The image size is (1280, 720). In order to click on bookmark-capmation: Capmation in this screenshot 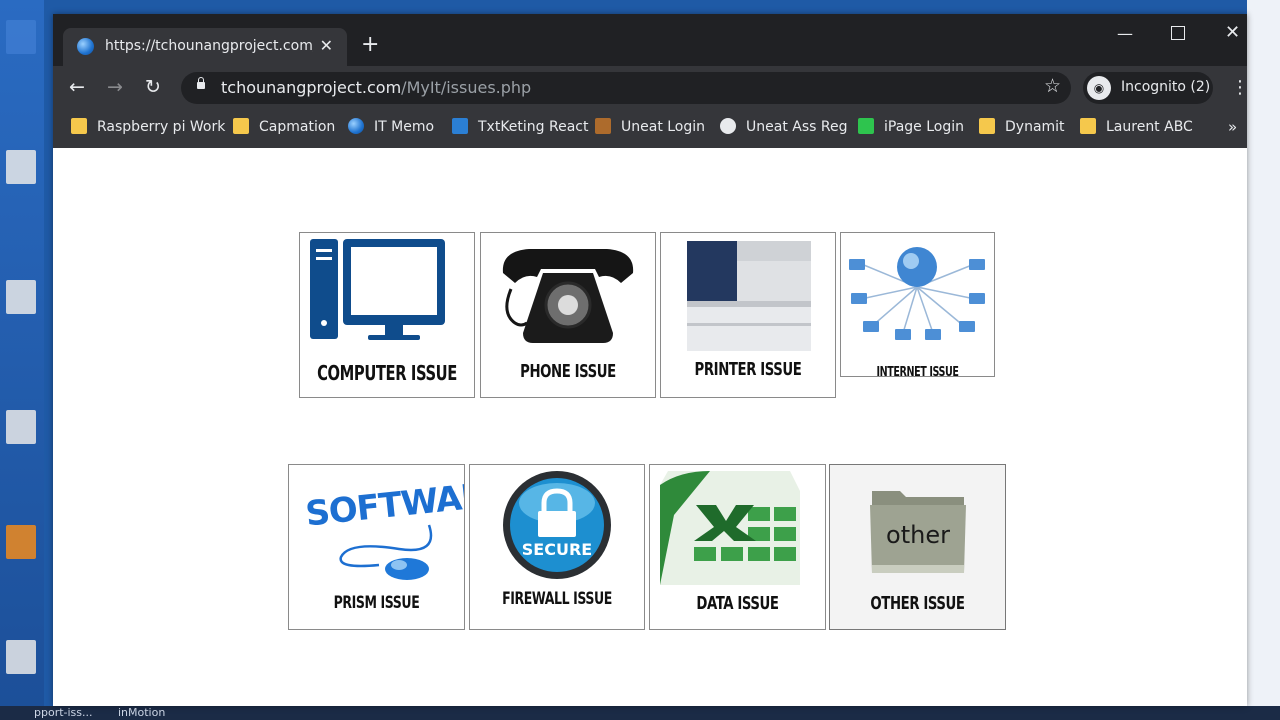, I will do `click(284, 129)`.